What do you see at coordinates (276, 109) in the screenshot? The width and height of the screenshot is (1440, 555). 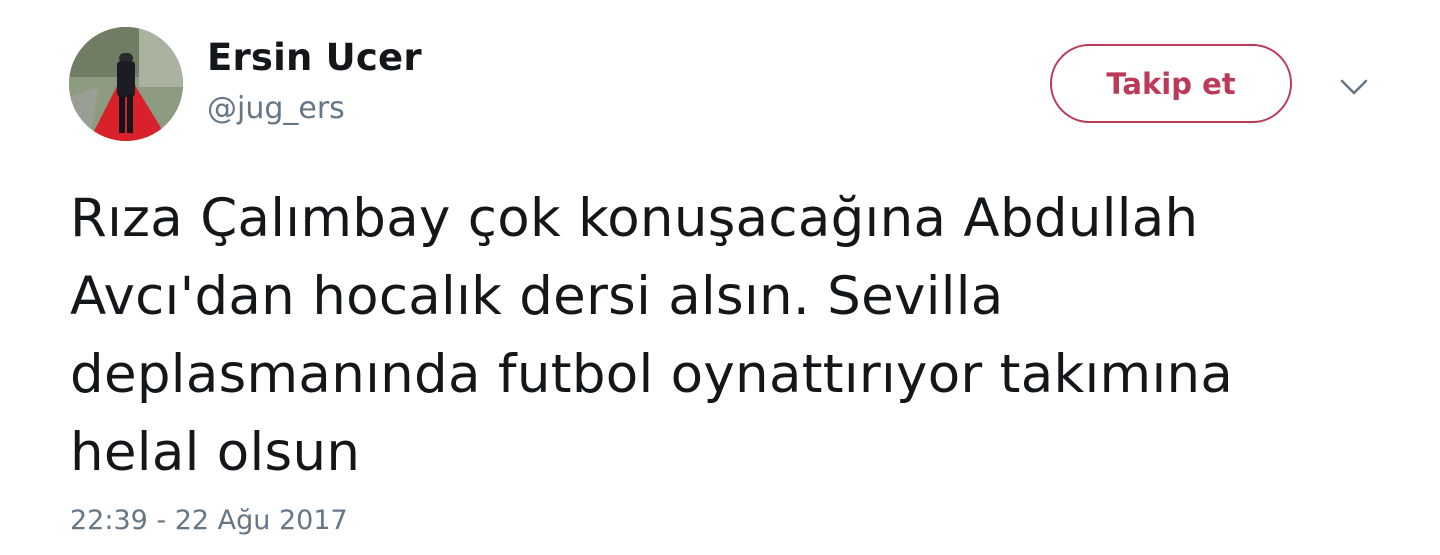 I see `user-handle: @jug_ers` at bounding box center [276, 109].